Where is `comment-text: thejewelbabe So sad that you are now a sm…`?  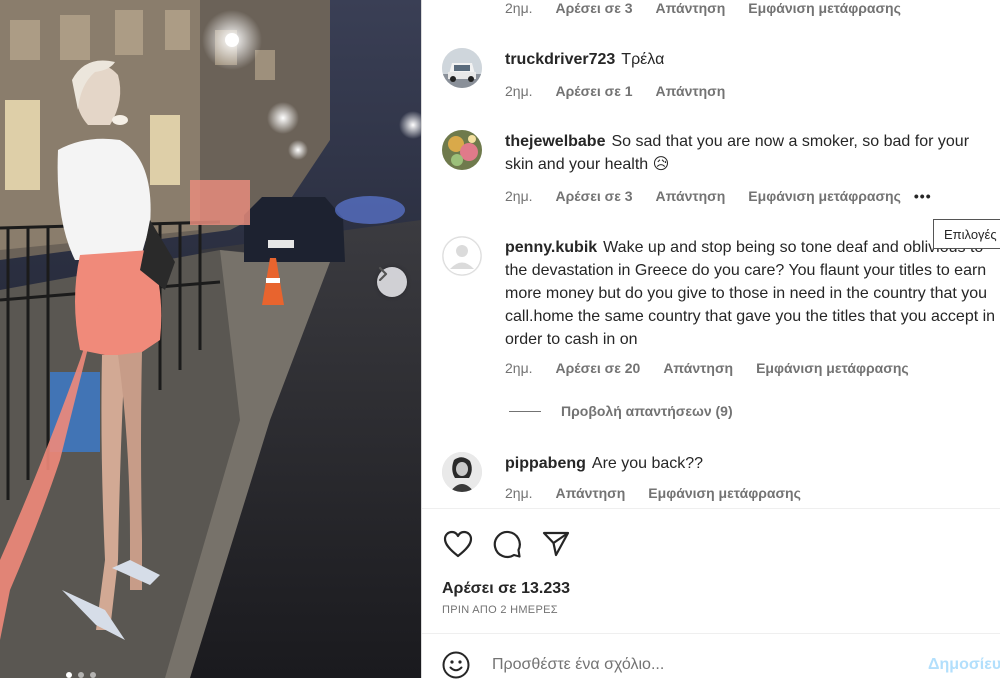
comment-text: thejewelbabe So sad that you are now a sm… is located at coordinates (752, 153).